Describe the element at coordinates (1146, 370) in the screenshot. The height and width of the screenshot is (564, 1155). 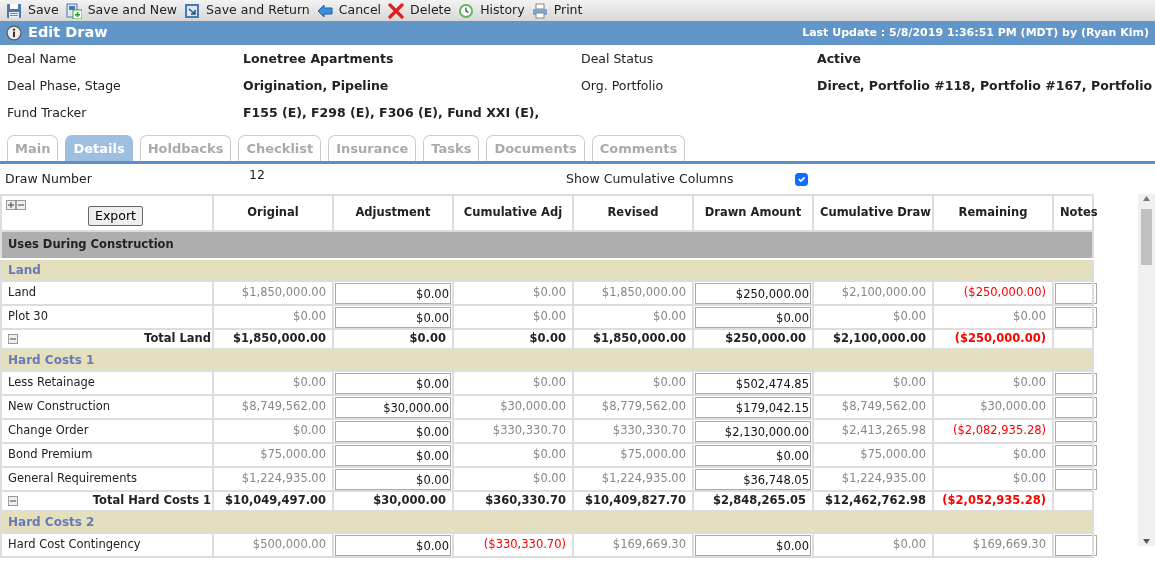
I see `scrollbar` at that location.